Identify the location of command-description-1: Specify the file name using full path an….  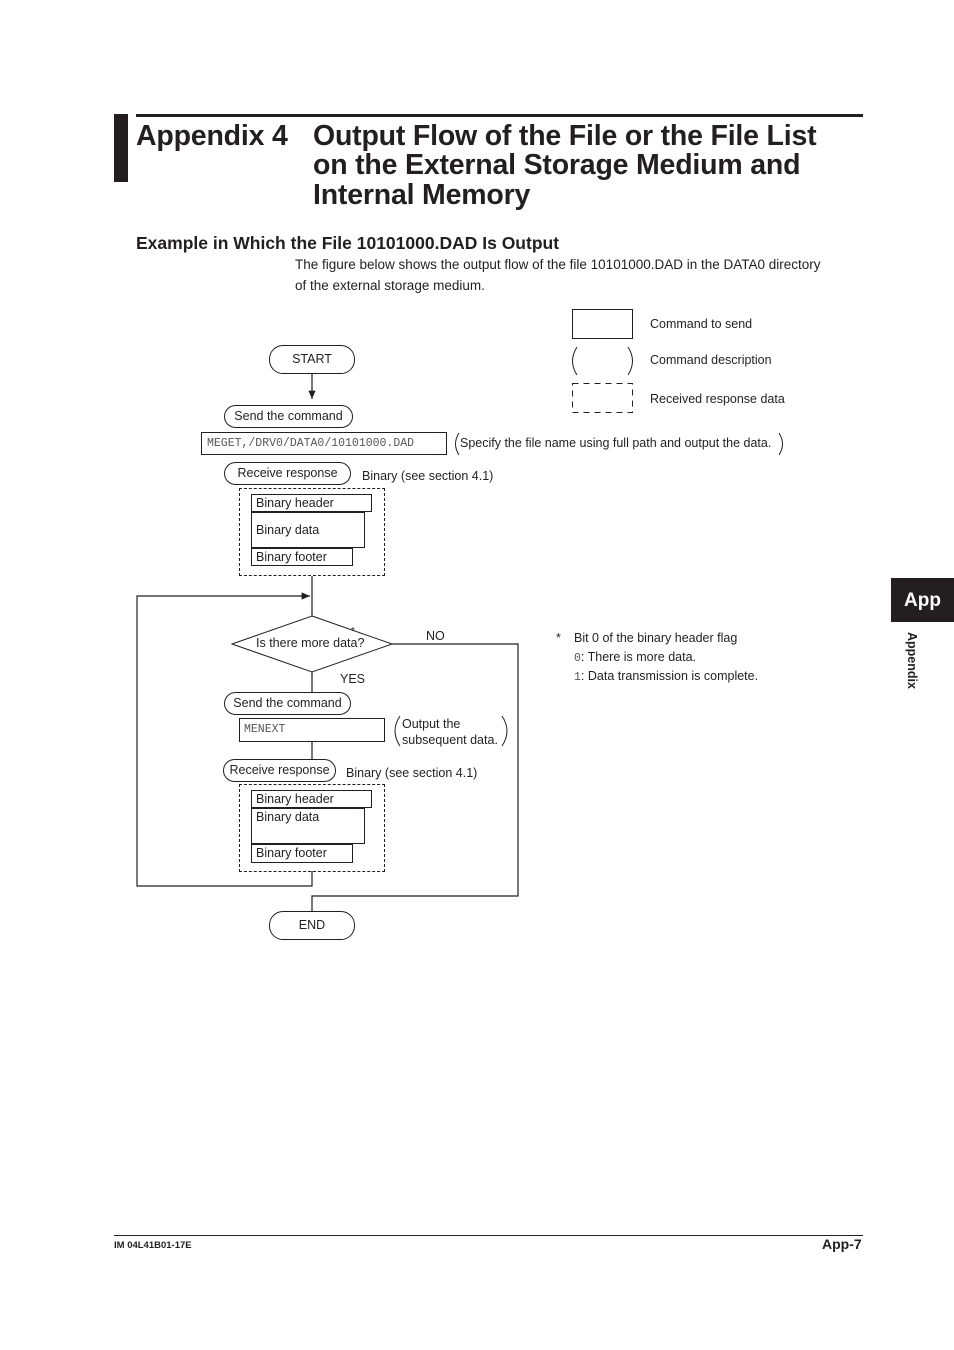
(616, 443).